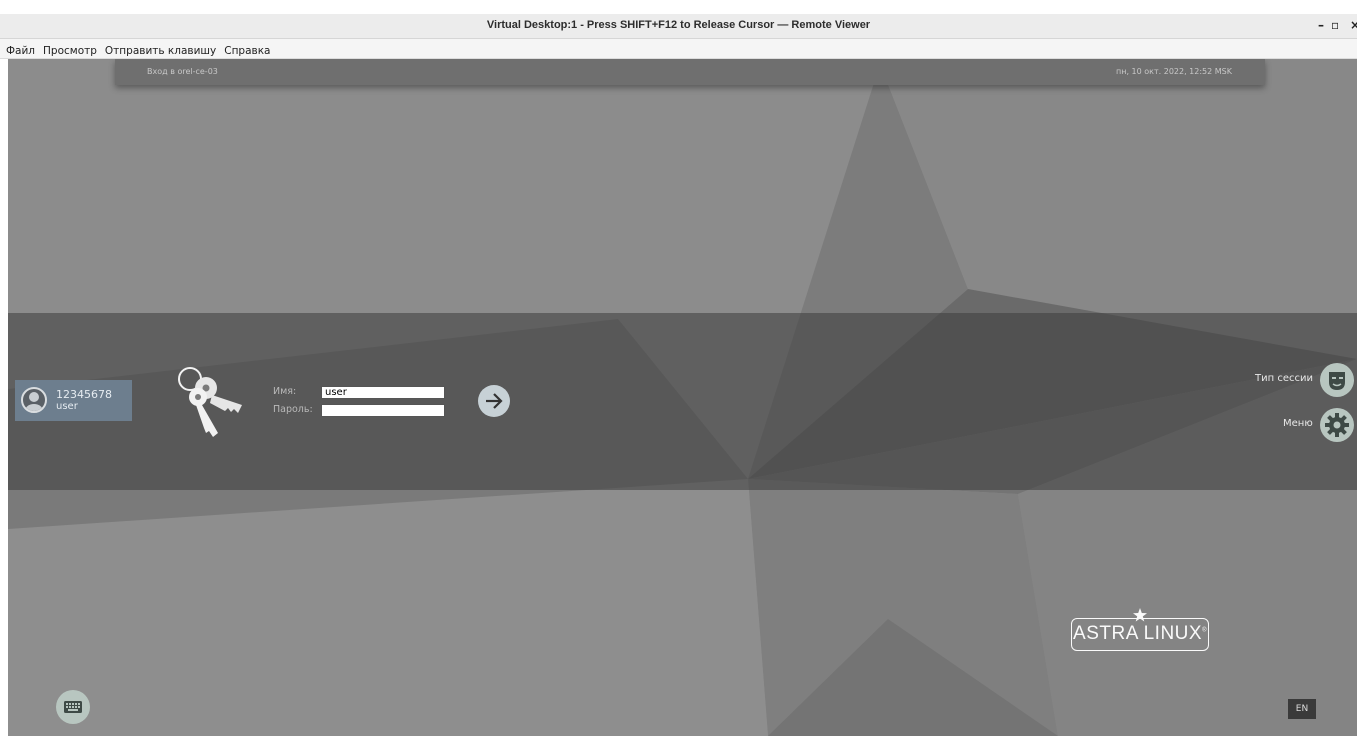 This screenshot has width=1357, height=736. What do you see at coordinates (210, 402) in the screenshot?
I see `keys-icon` at bounding box center [210, 402].